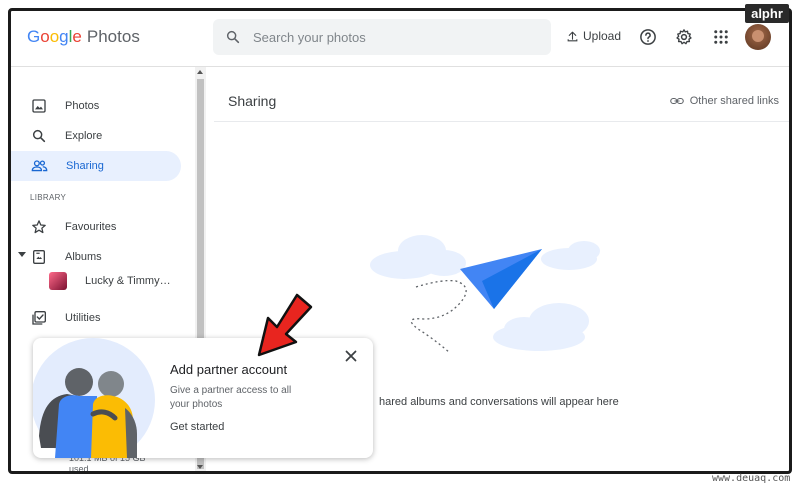 This screenshot has width=800, height=484. I want to click on sidebar-item-photos: Photos, so click(96, 106).